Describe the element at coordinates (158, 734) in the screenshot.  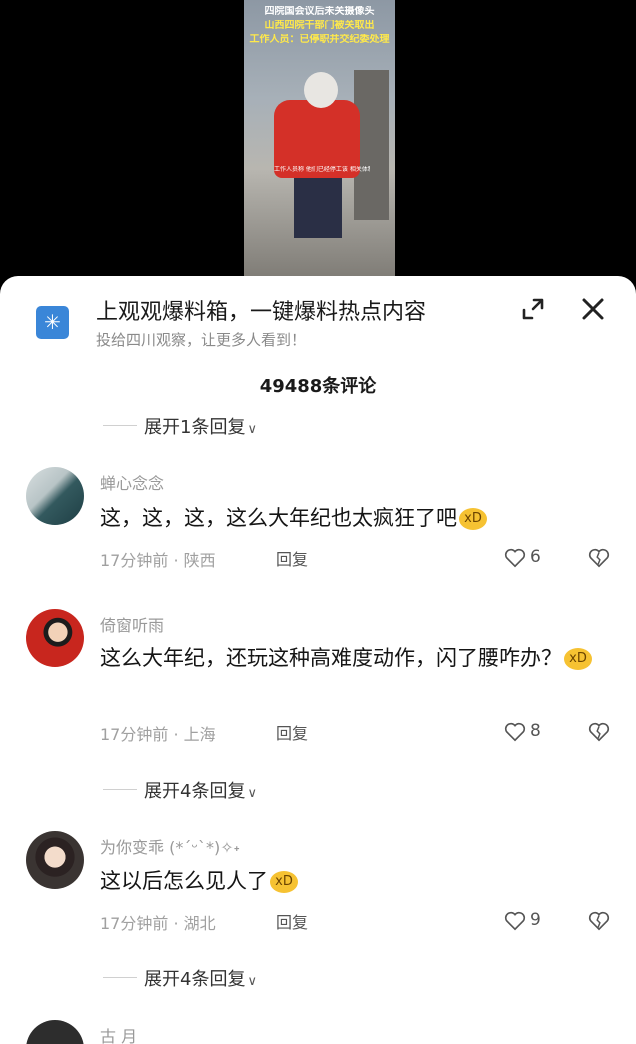
I see `comment-time-location: 17分钟前 · 上海` at that location.